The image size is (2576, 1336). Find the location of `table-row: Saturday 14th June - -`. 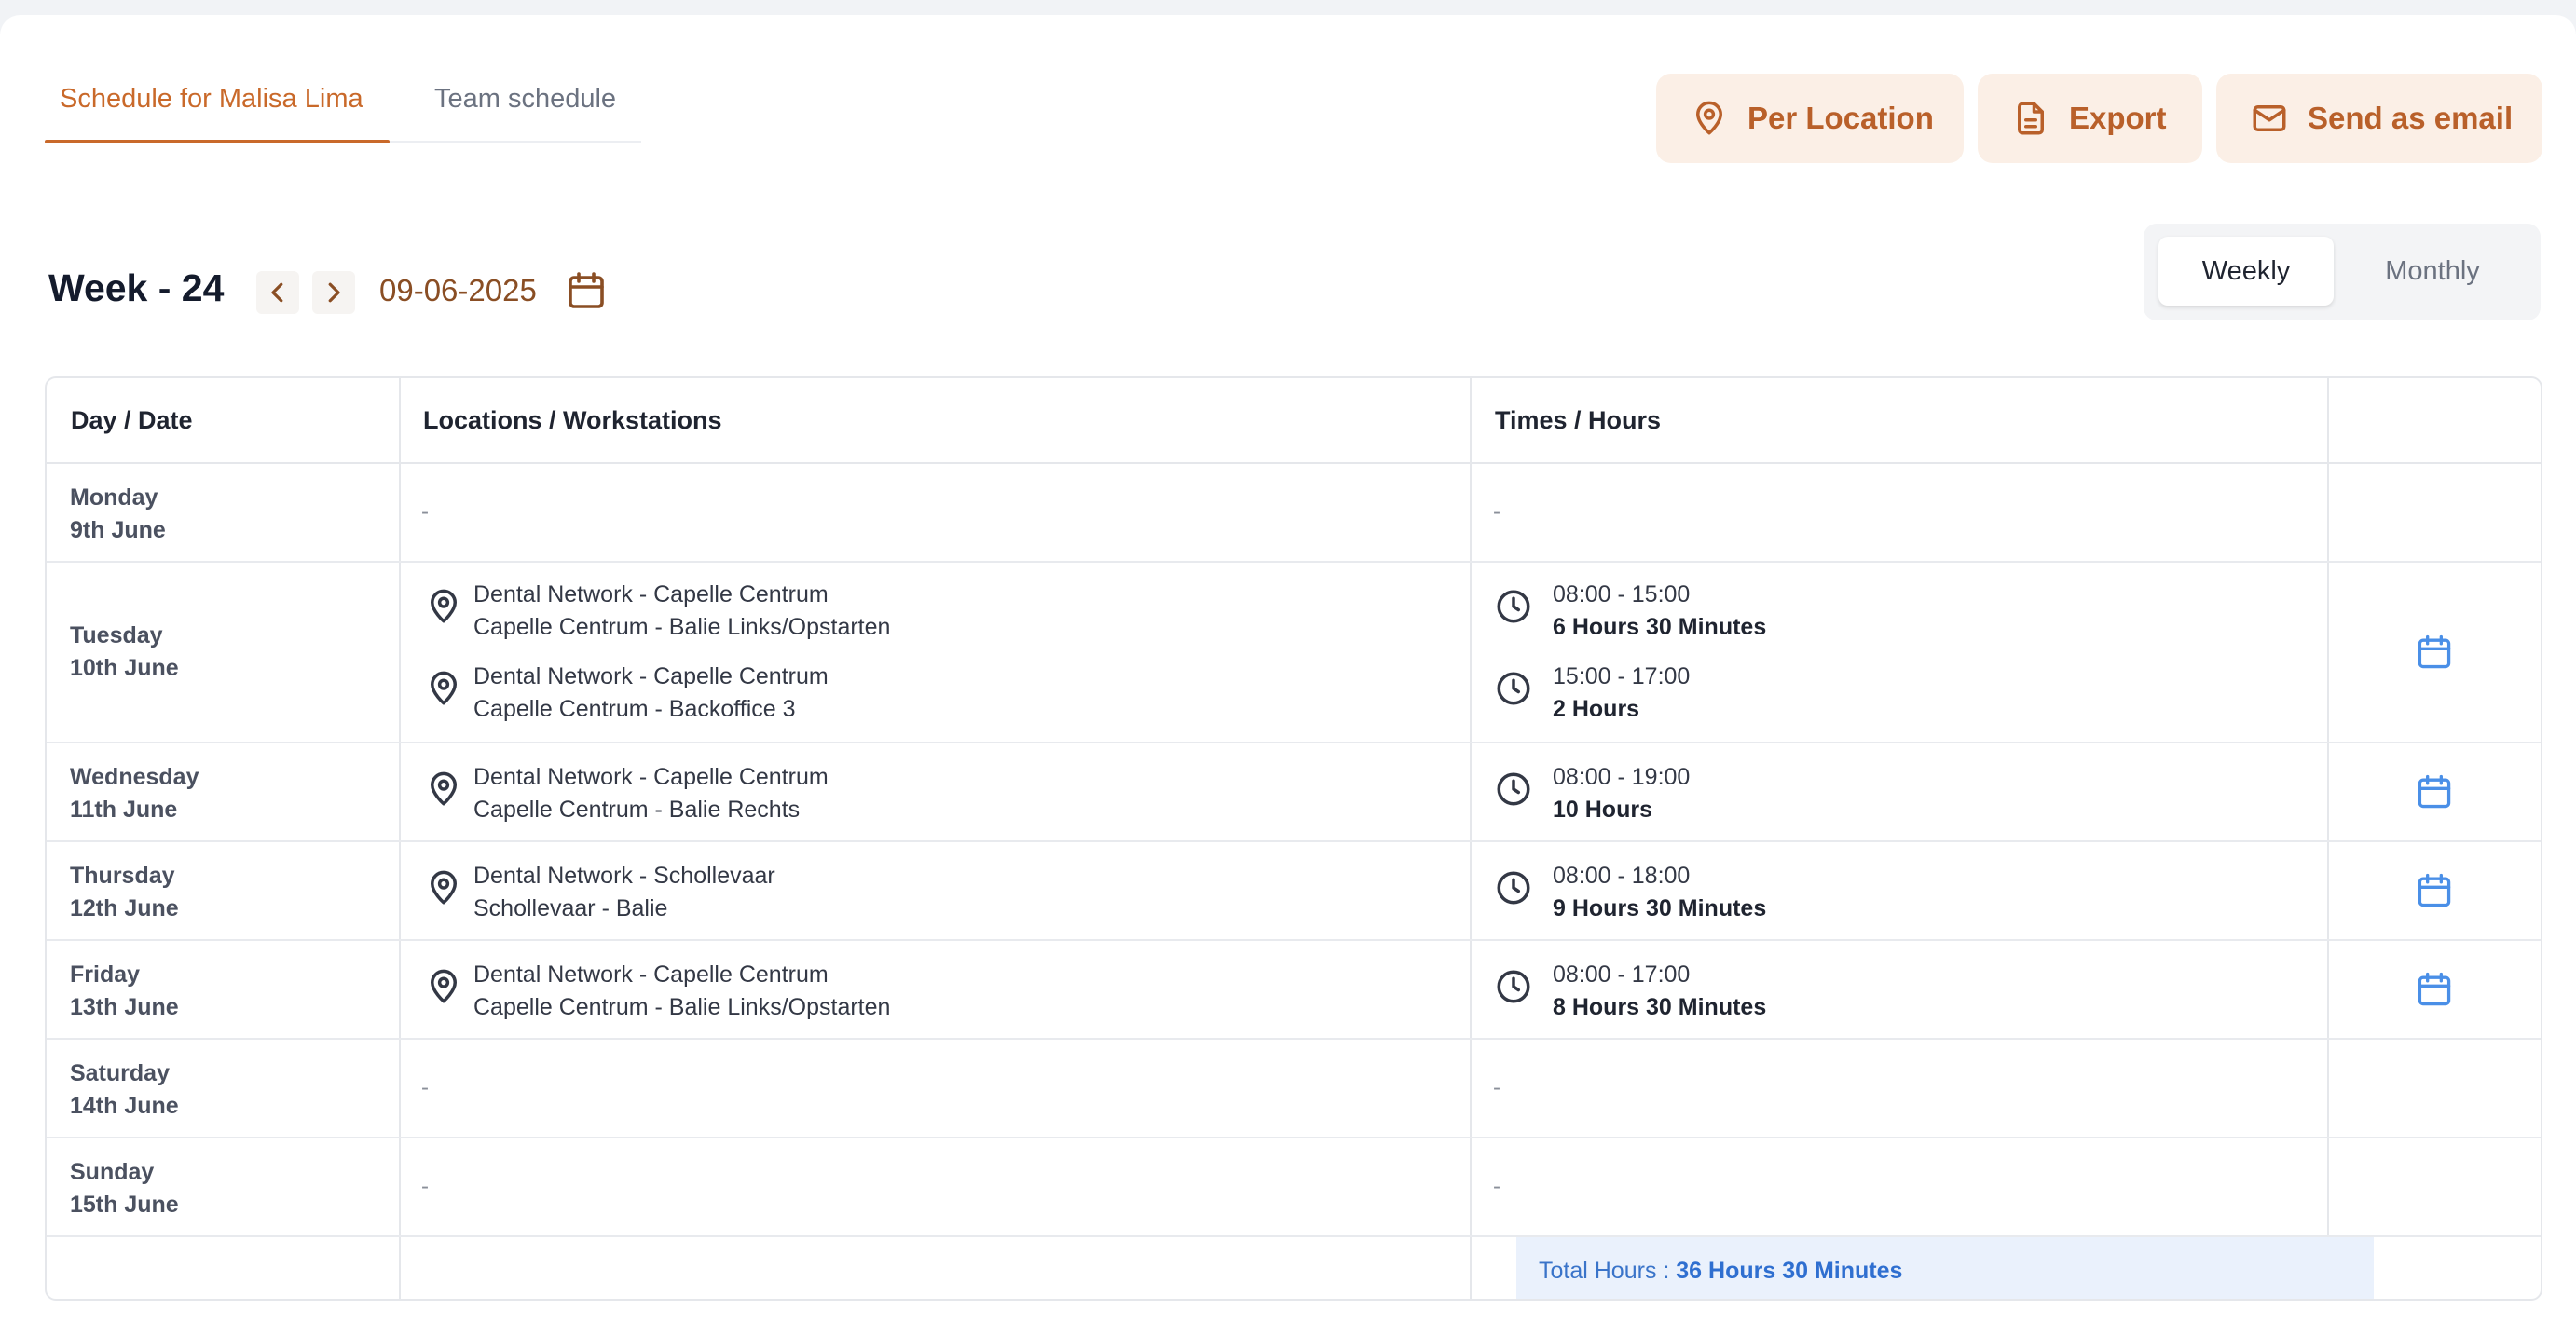

table-row: Saturday 14th June - - is located at coordinates (1294, 1089).